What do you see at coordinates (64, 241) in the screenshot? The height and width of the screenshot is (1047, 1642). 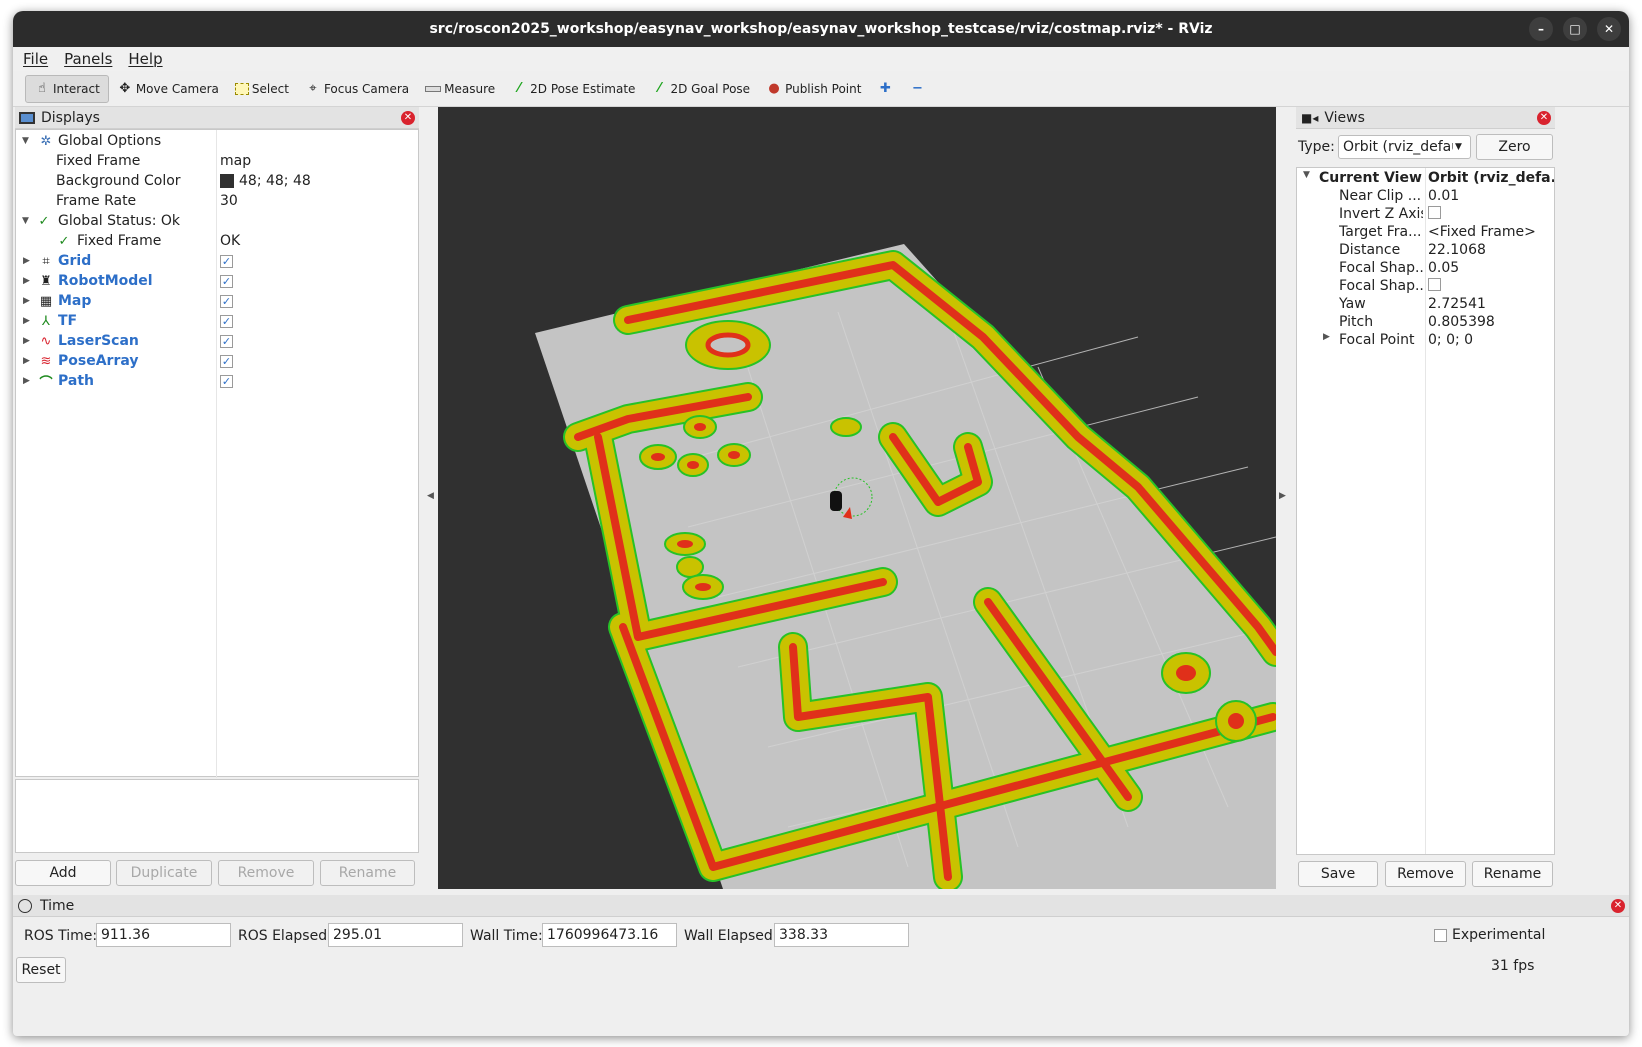 I see `checkmark-icon: ✓` at bounding box center [64, 241].